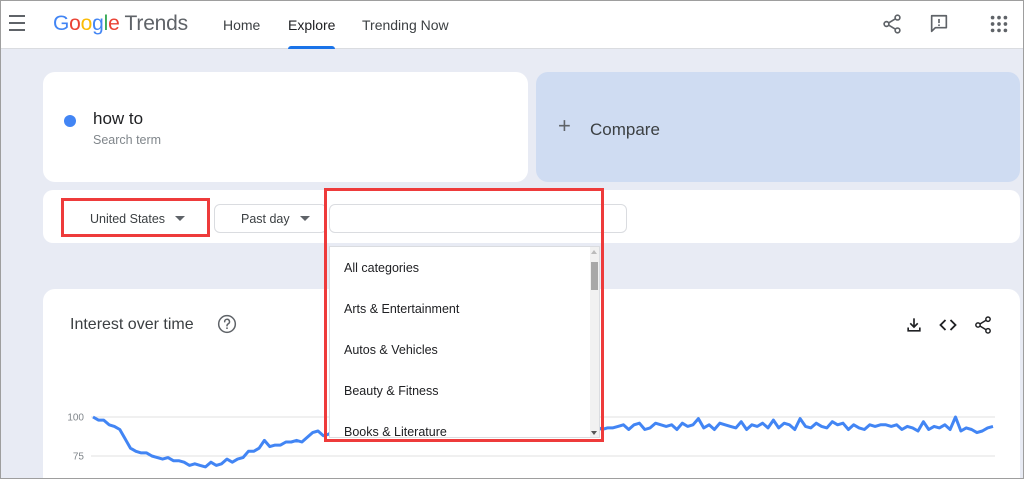 Image resolution: width=1024 pixels, height=479 pixels. Describe the element at coordinates (391, 350) in the screenshot. I see `category-option-autos: Autos & Vehicles` at that location.